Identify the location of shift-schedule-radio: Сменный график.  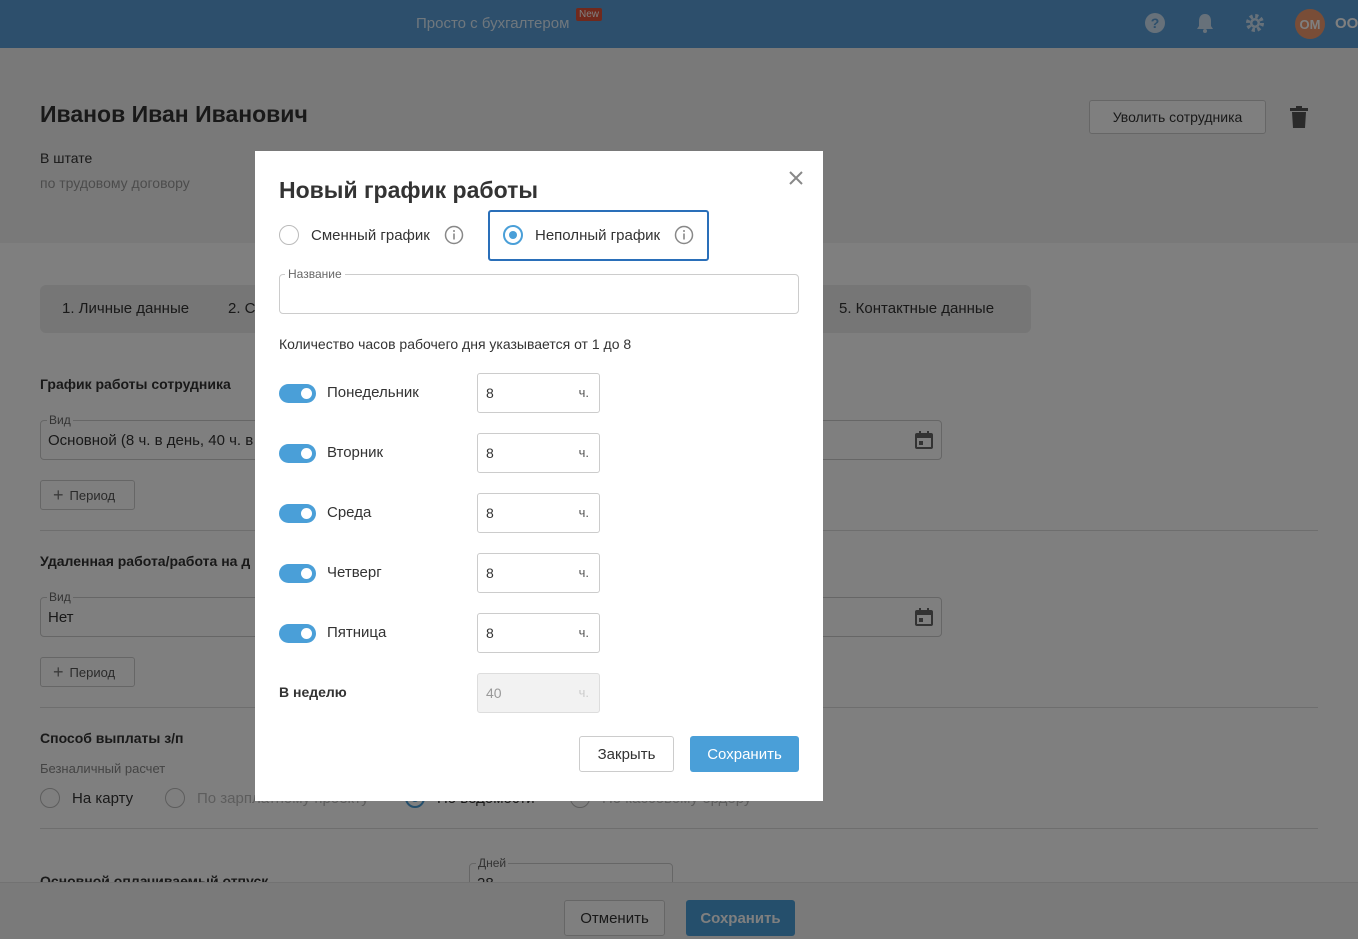
(371, 235).